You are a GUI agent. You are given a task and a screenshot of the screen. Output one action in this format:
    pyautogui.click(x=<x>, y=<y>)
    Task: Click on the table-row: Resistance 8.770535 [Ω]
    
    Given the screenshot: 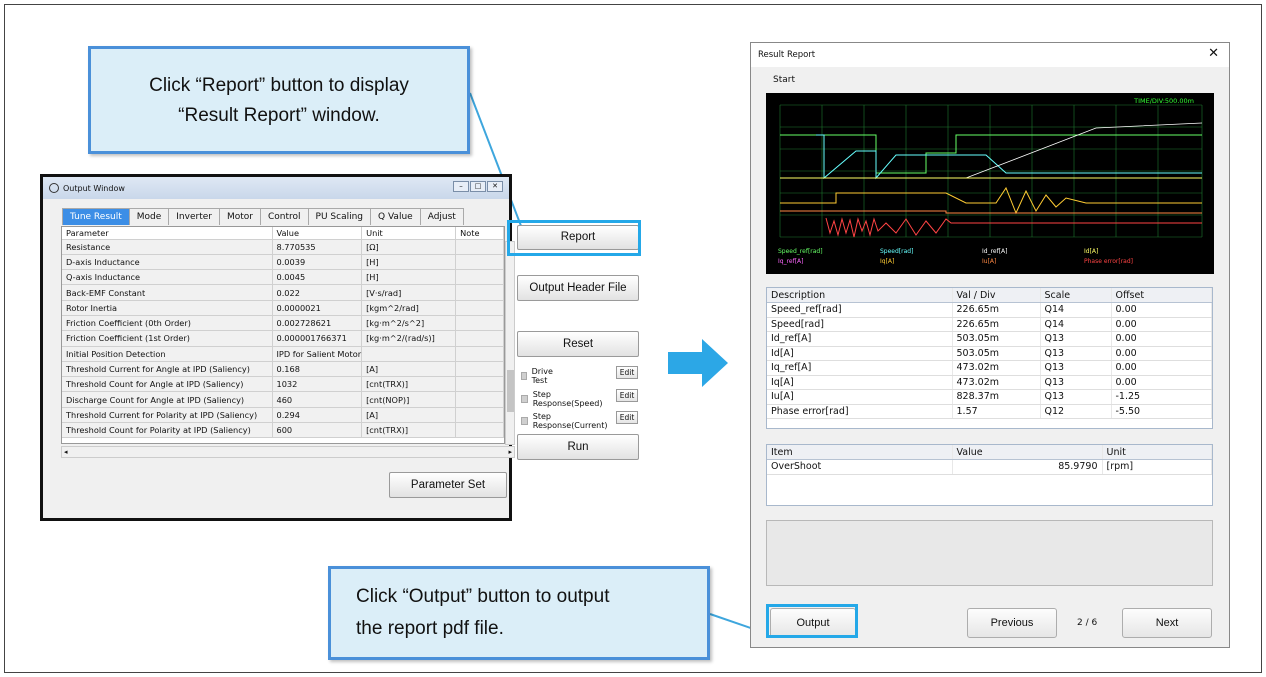 What is the action you would take?
    pyautogui.click(x=283, y=247)
    